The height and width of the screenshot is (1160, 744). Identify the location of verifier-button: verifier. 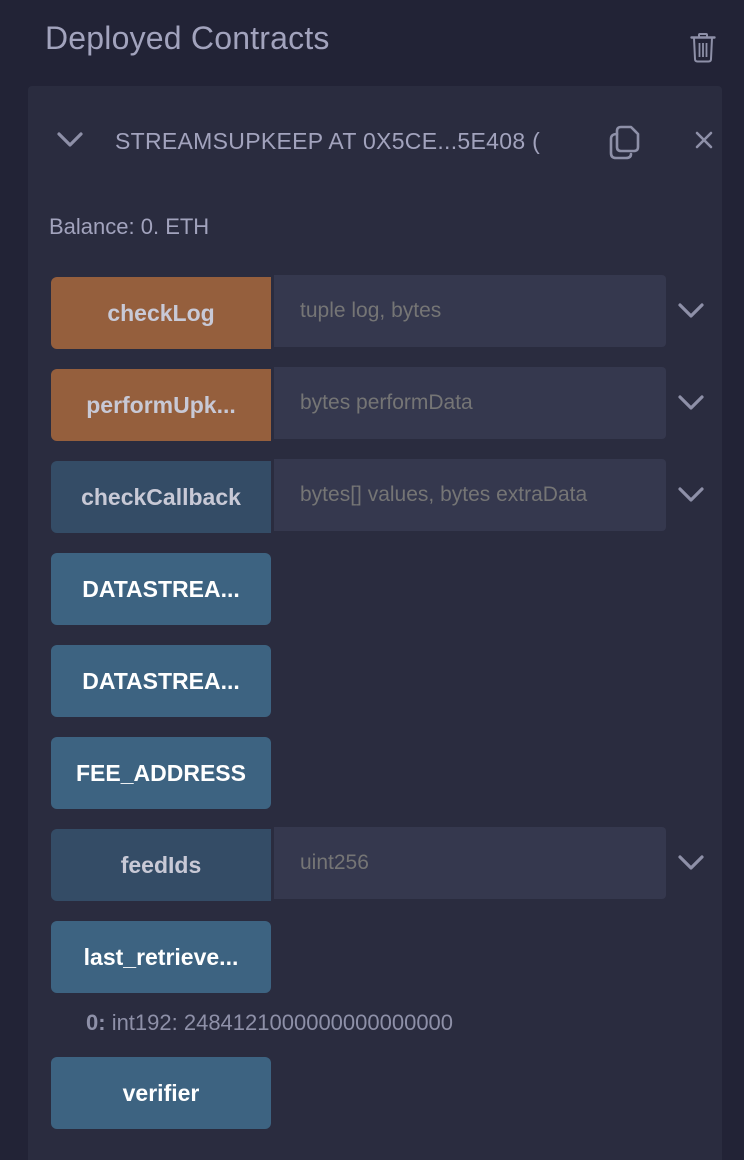
(161, 1093).